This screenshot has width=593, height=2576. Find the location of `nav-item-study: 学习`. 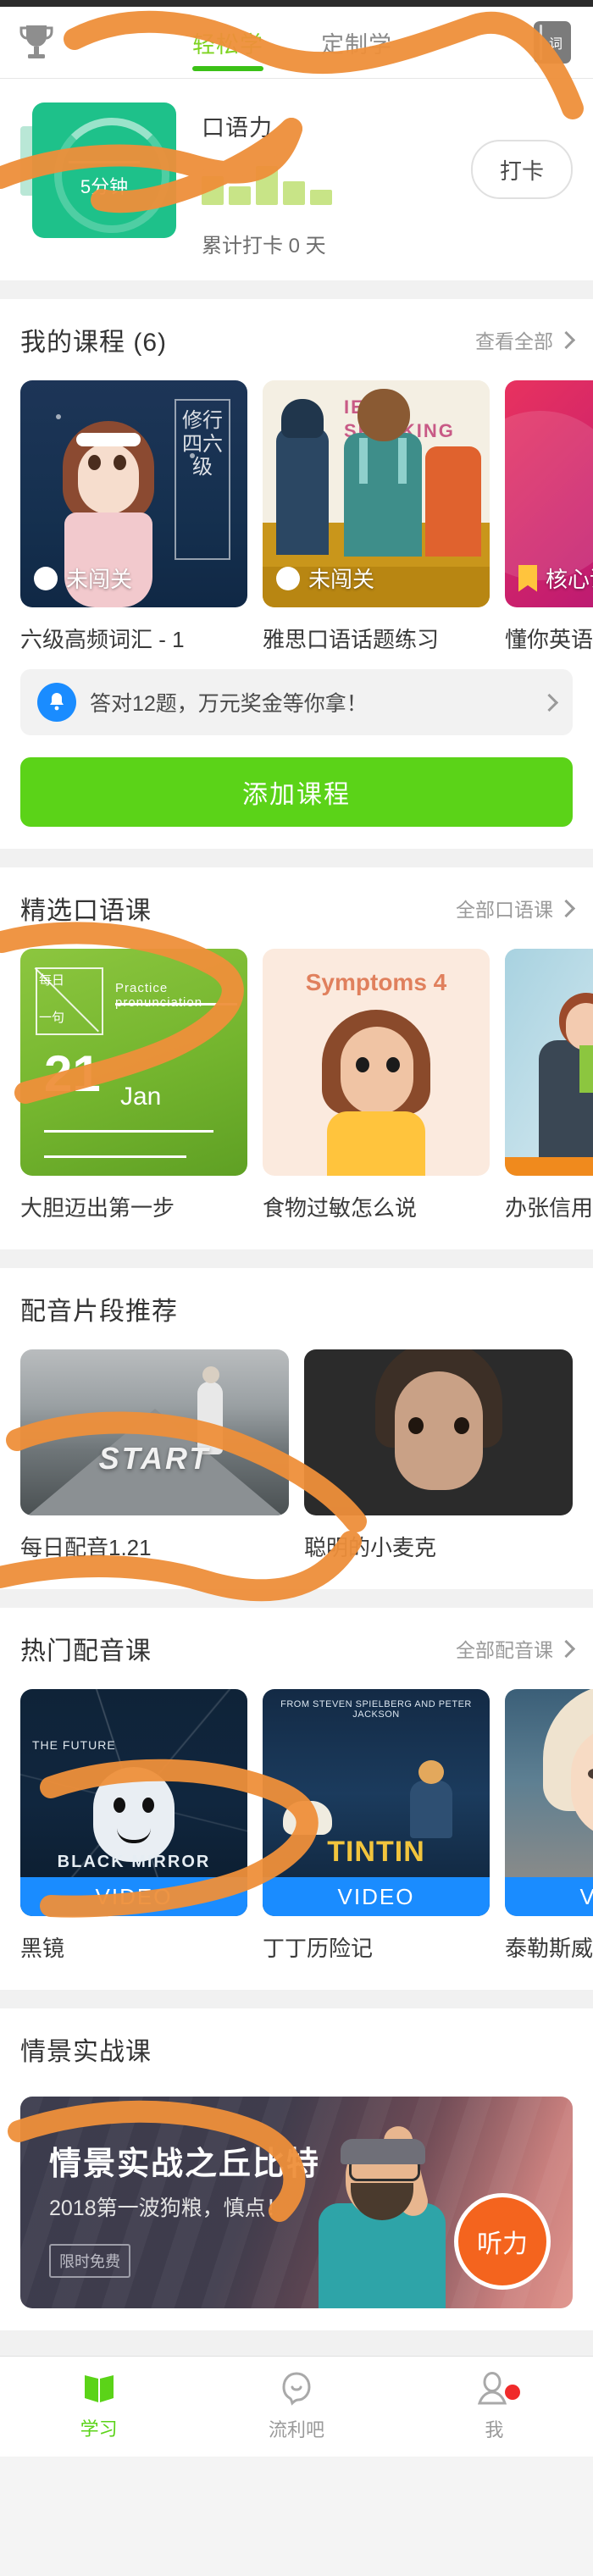

nav-item-study: 学习 is located at coordinates (98, 2406).